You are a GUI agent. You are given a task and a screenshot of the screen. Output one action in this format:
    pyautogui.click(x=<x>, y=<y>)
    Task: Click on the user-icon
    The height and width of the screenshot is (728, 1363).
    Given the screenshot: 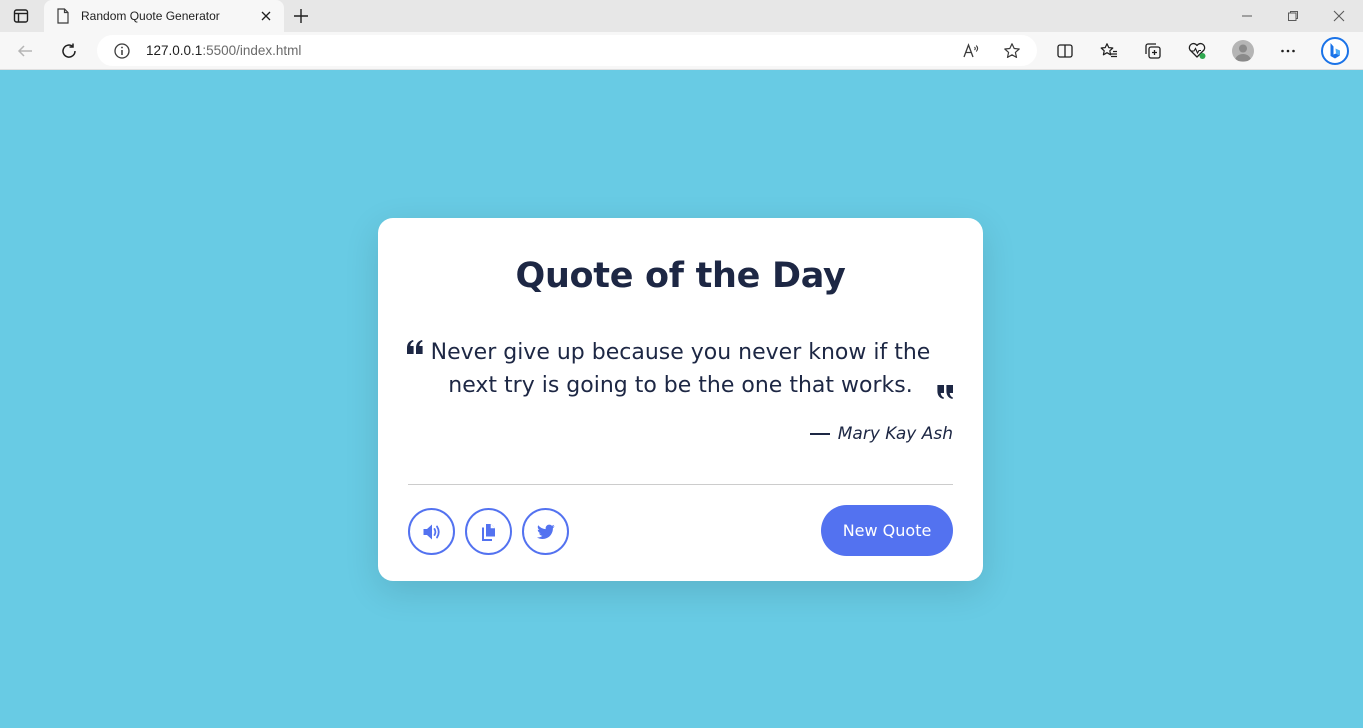 What is the action you would take?
    pyautogui.click(x=1243, y=52)
    